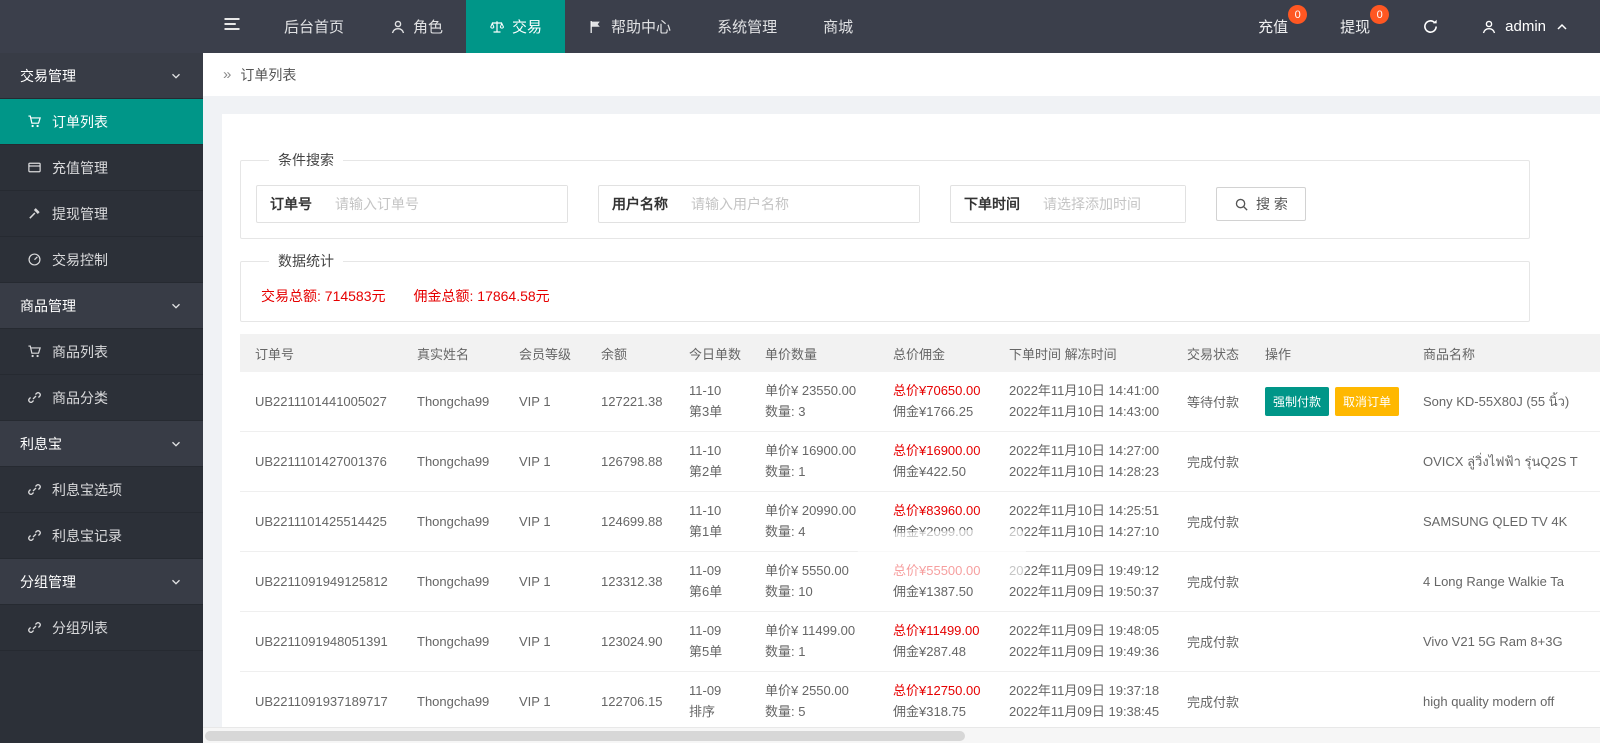  What do you see at coordinates (101, 306) in the screenshot?
I see `sidebar-group-5: 商品管理` at bounding box center [101, 306].